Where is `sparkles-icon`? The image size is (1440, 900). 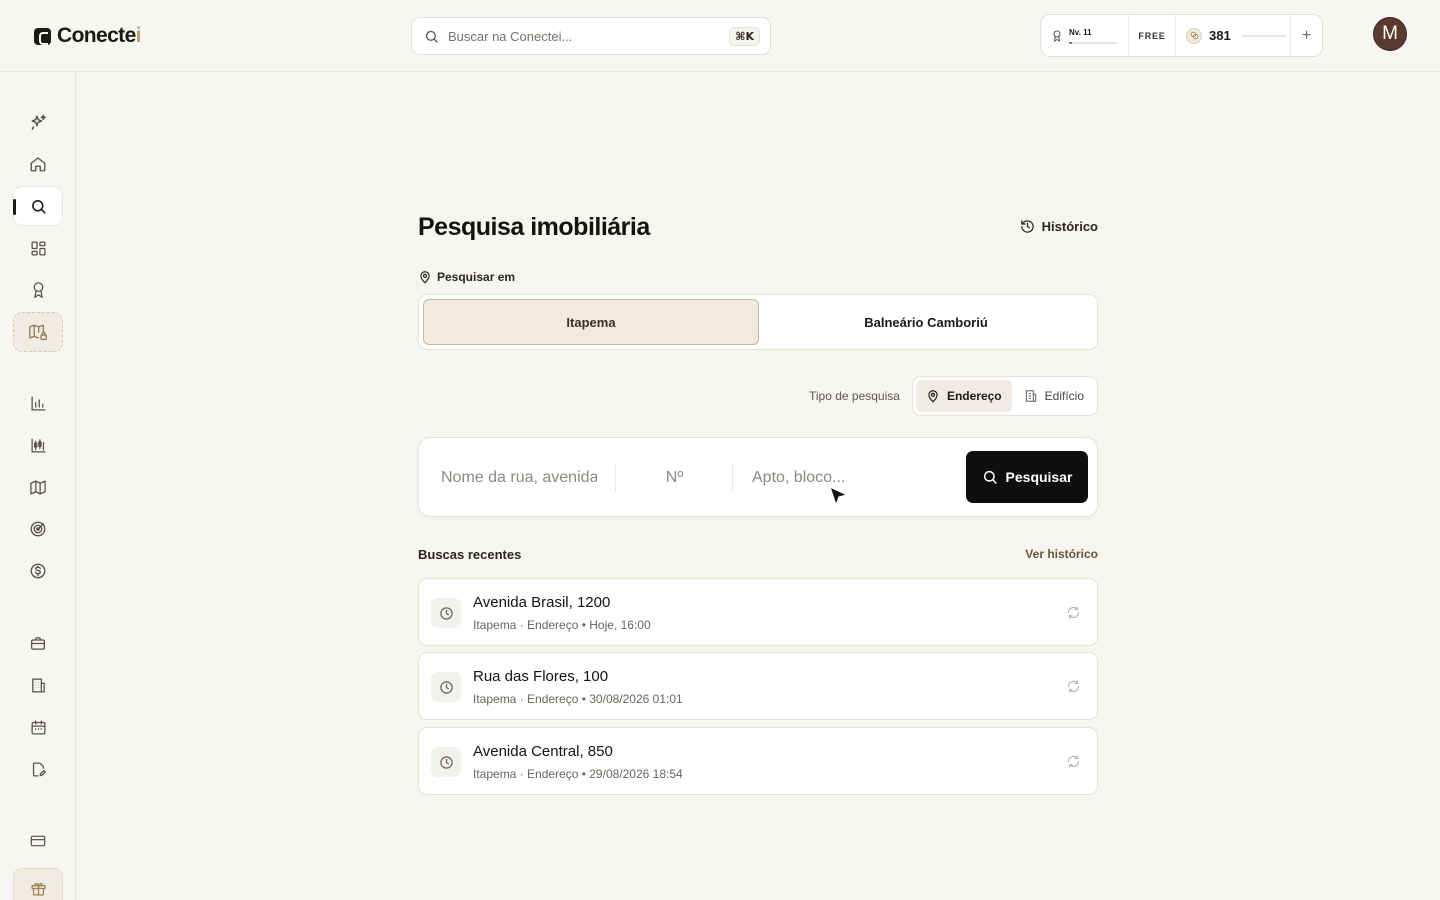 sparkles-icon is located at coordinates (38, 122).